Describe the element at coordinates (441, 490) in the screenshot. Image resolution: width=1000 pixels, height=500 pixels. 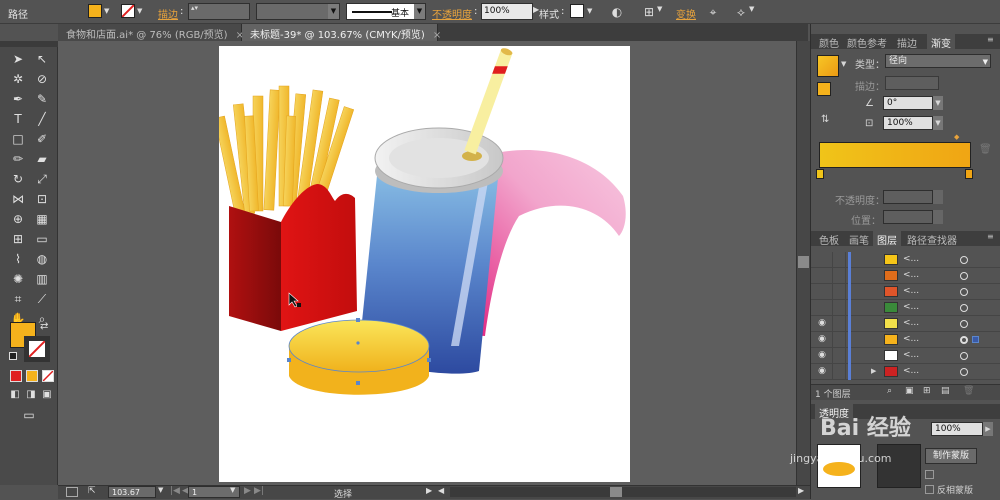
I see `horizontal-scroll-left: ◀` at that location.